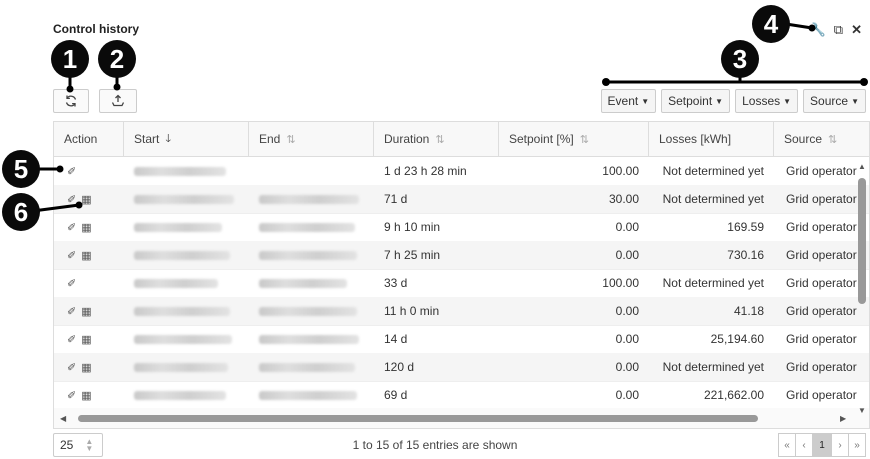 This screenshot has height=459, width=870. Describe the element at coordinates (740, 59) in the screenshot. I see `callout-3: 3` at that location.